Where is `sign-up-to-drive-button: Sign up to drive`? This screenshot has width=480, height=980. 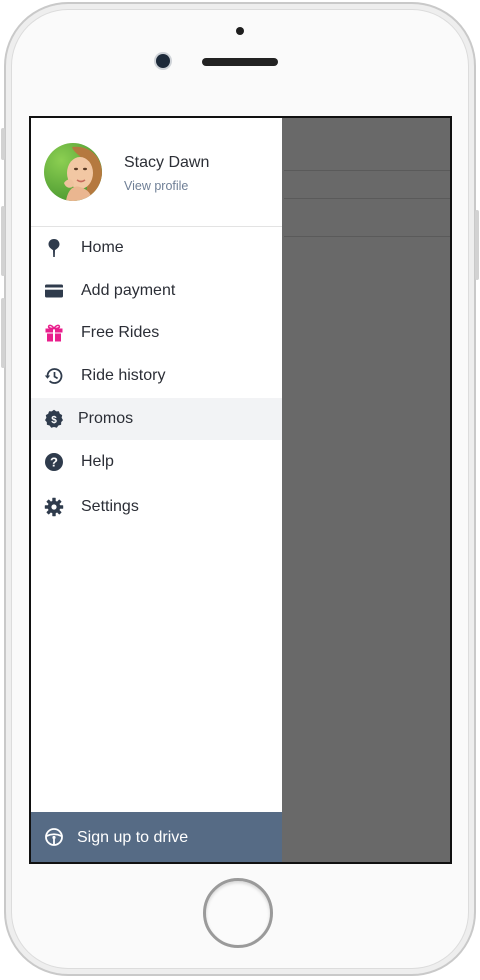 sign-up-to-drive-button: Sign up to drive is located at coordinates (156, 837).